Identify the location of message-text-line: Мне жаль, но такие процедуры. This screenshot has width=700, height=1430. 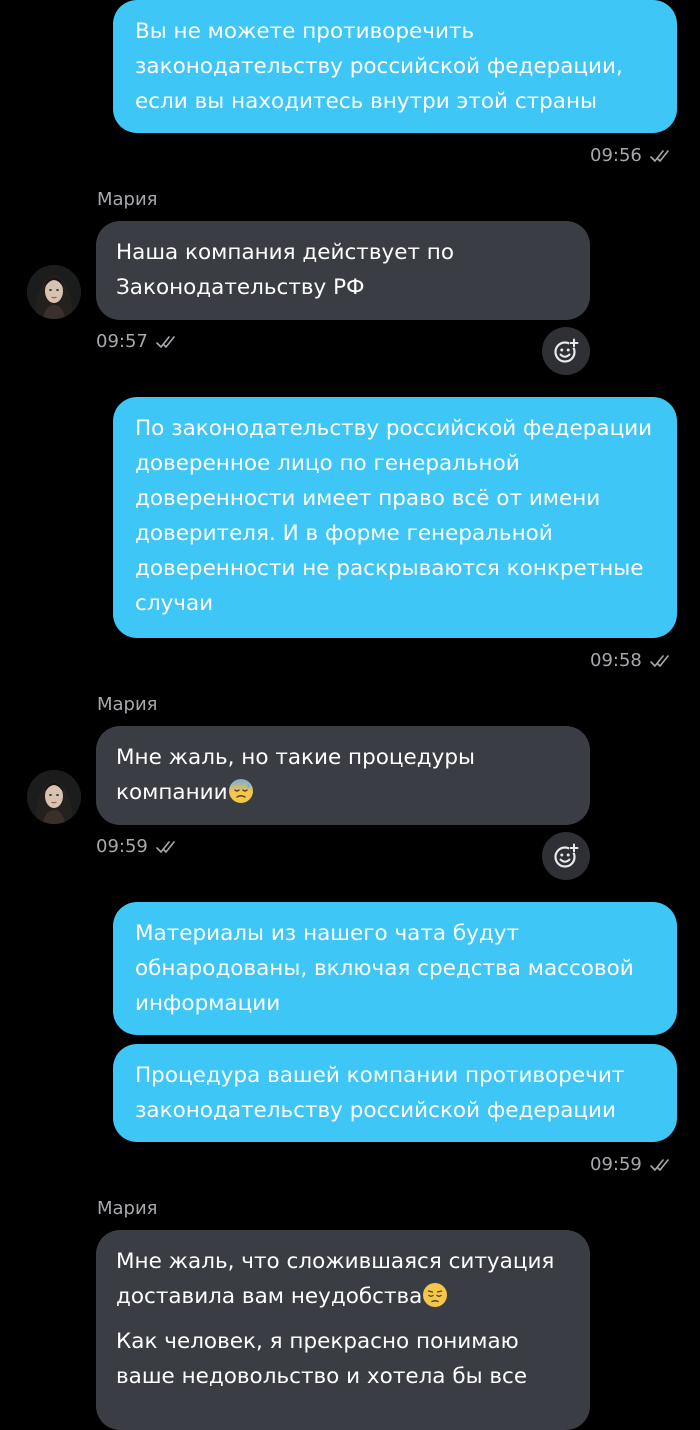
(295, 757).